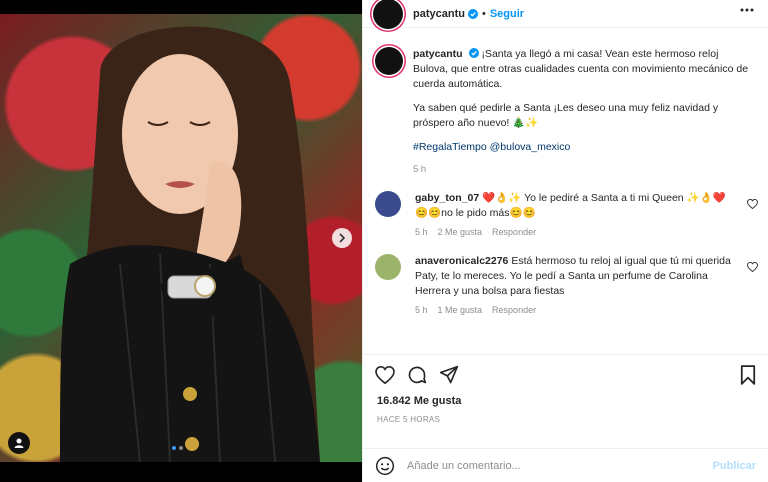 The height and width of the screenshot is (482, 768). I want to click on user-tags-button, so click(19, 443).